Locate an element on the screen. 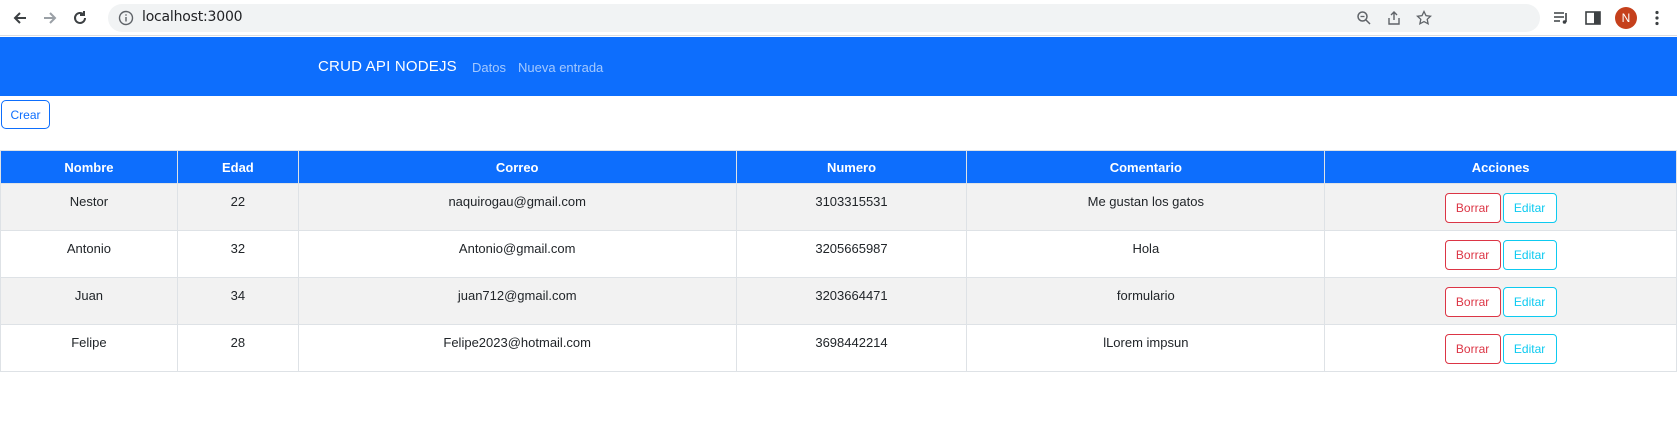 Image resolution: width=1677 pixels, height=423 pixels. cell-numero: 3103315531 is located at coordinates (851, 207).